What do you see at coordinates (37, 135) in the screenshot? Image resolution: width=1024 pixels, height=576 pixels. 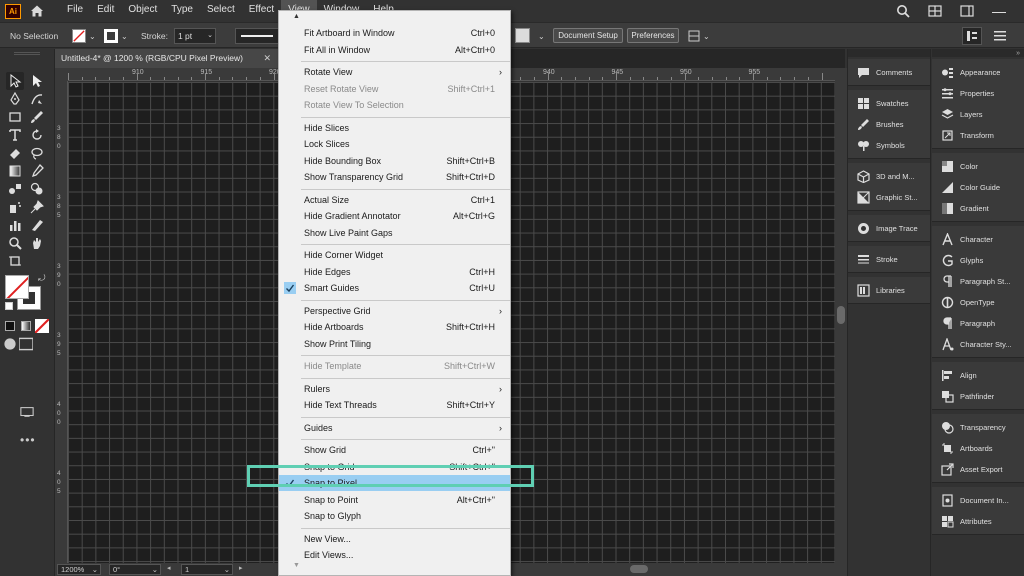 I see `rotate-tool-icon` at bounding box center [37, 135].